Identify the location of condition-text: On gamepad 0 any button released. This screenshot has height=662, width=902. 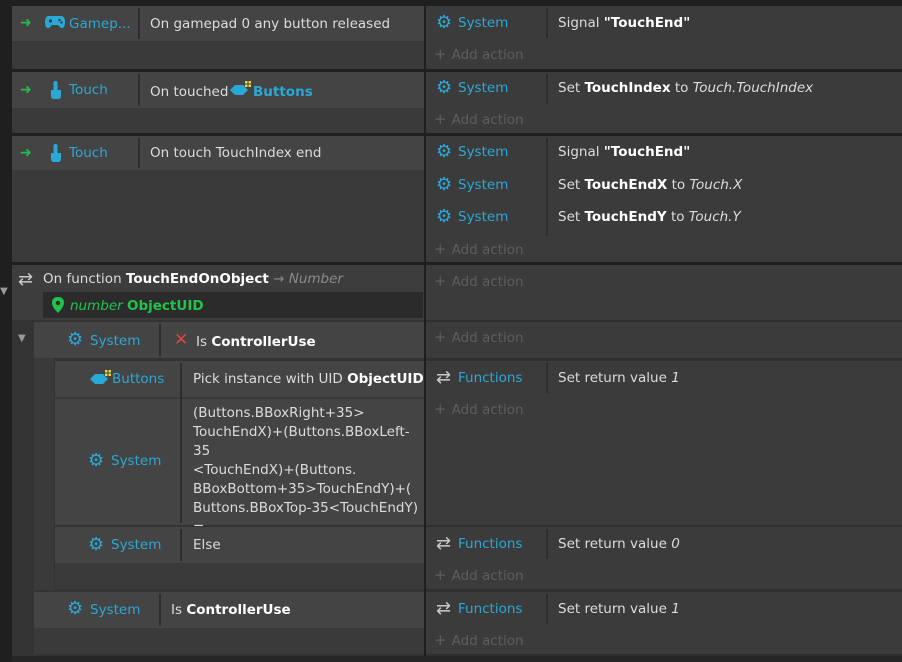
(270, 24).